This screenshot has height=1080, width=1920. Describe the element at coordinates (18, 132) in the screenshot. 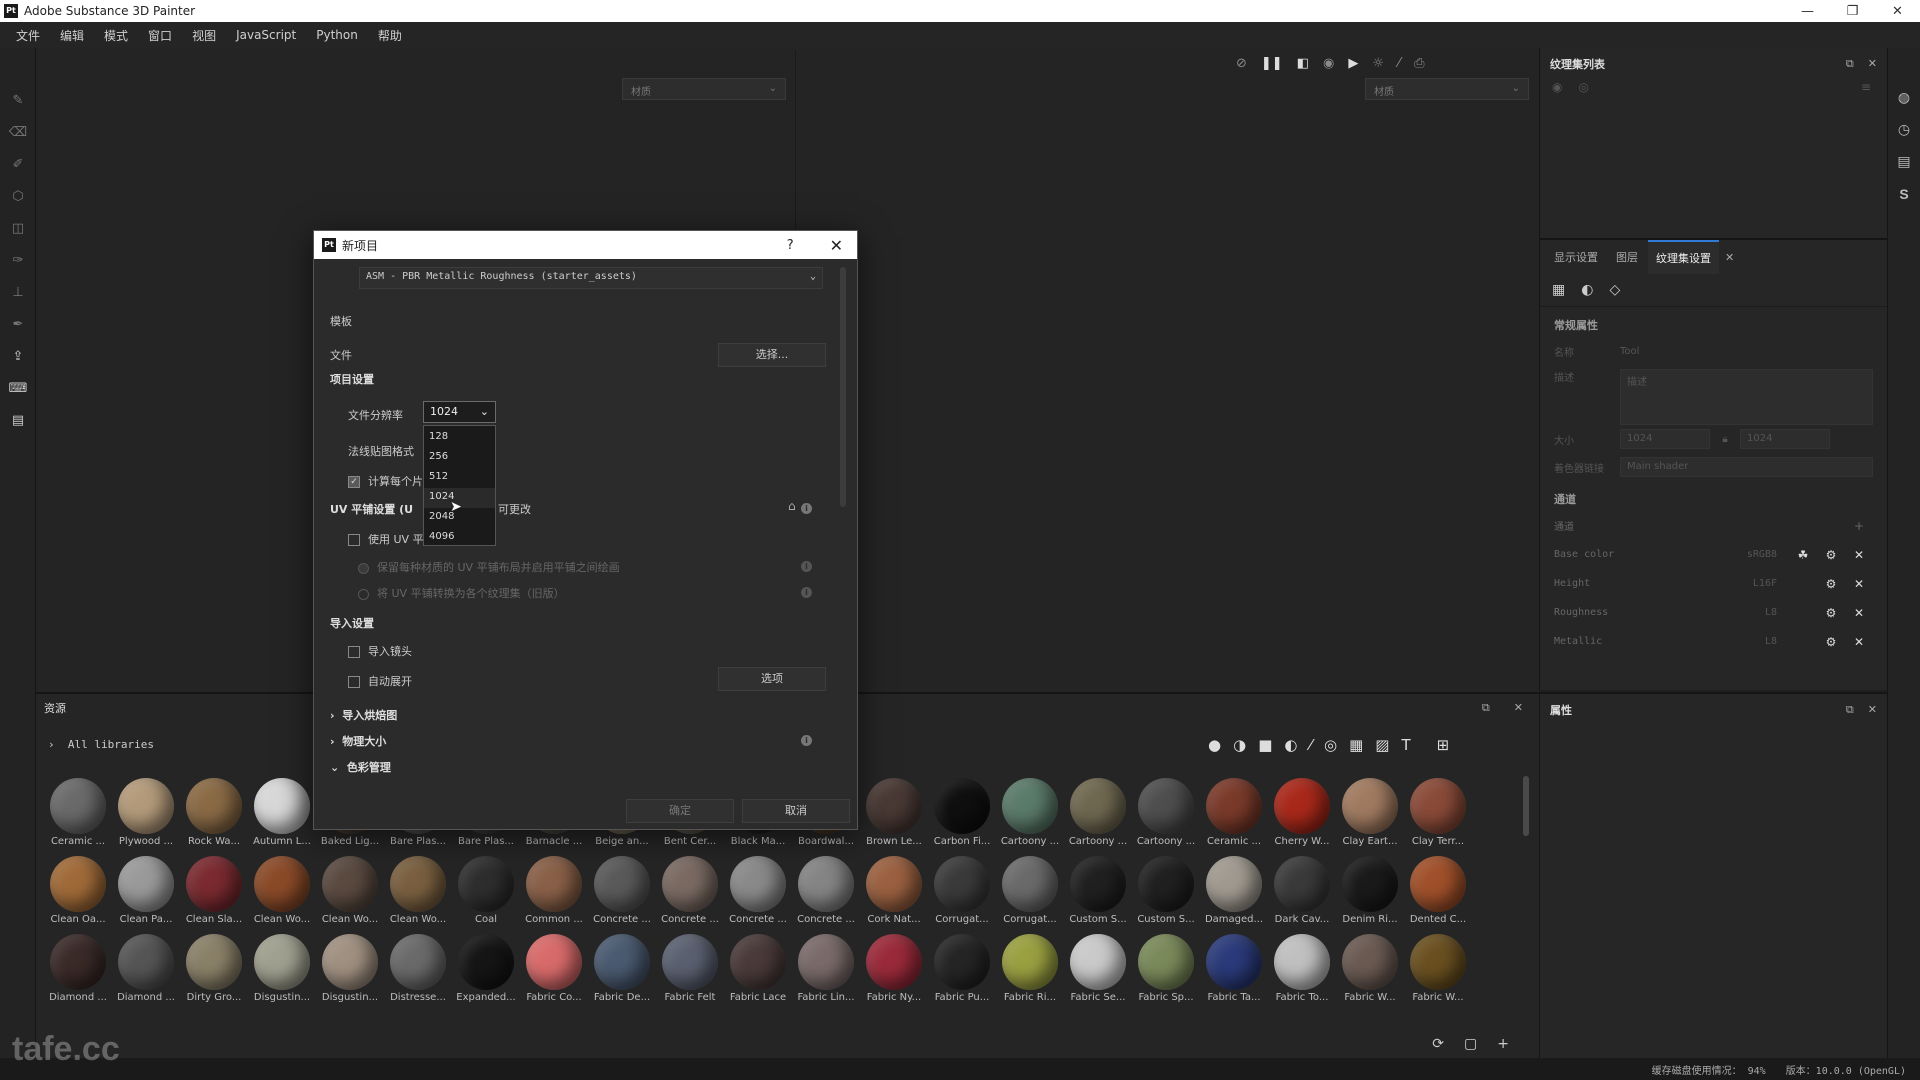

I see `eraser-icon: ⌫` at that location.